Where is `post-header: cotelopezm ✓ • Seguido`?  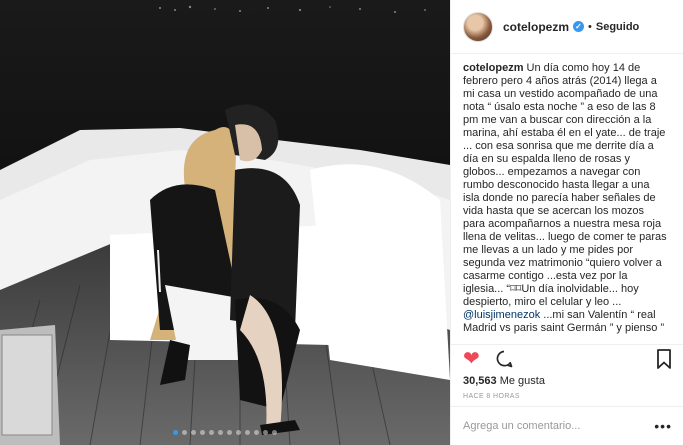 post-header: cotelopezm ✓ • Seguido is located at coordinates (567, 27).